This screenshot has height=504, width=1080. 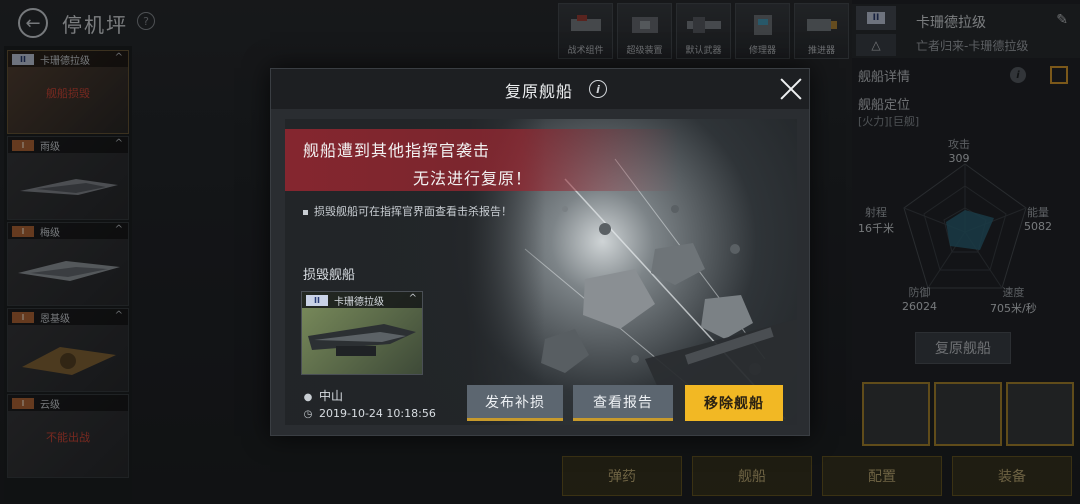 I want to click on tier-badge: II, so click(x=317, y=300).